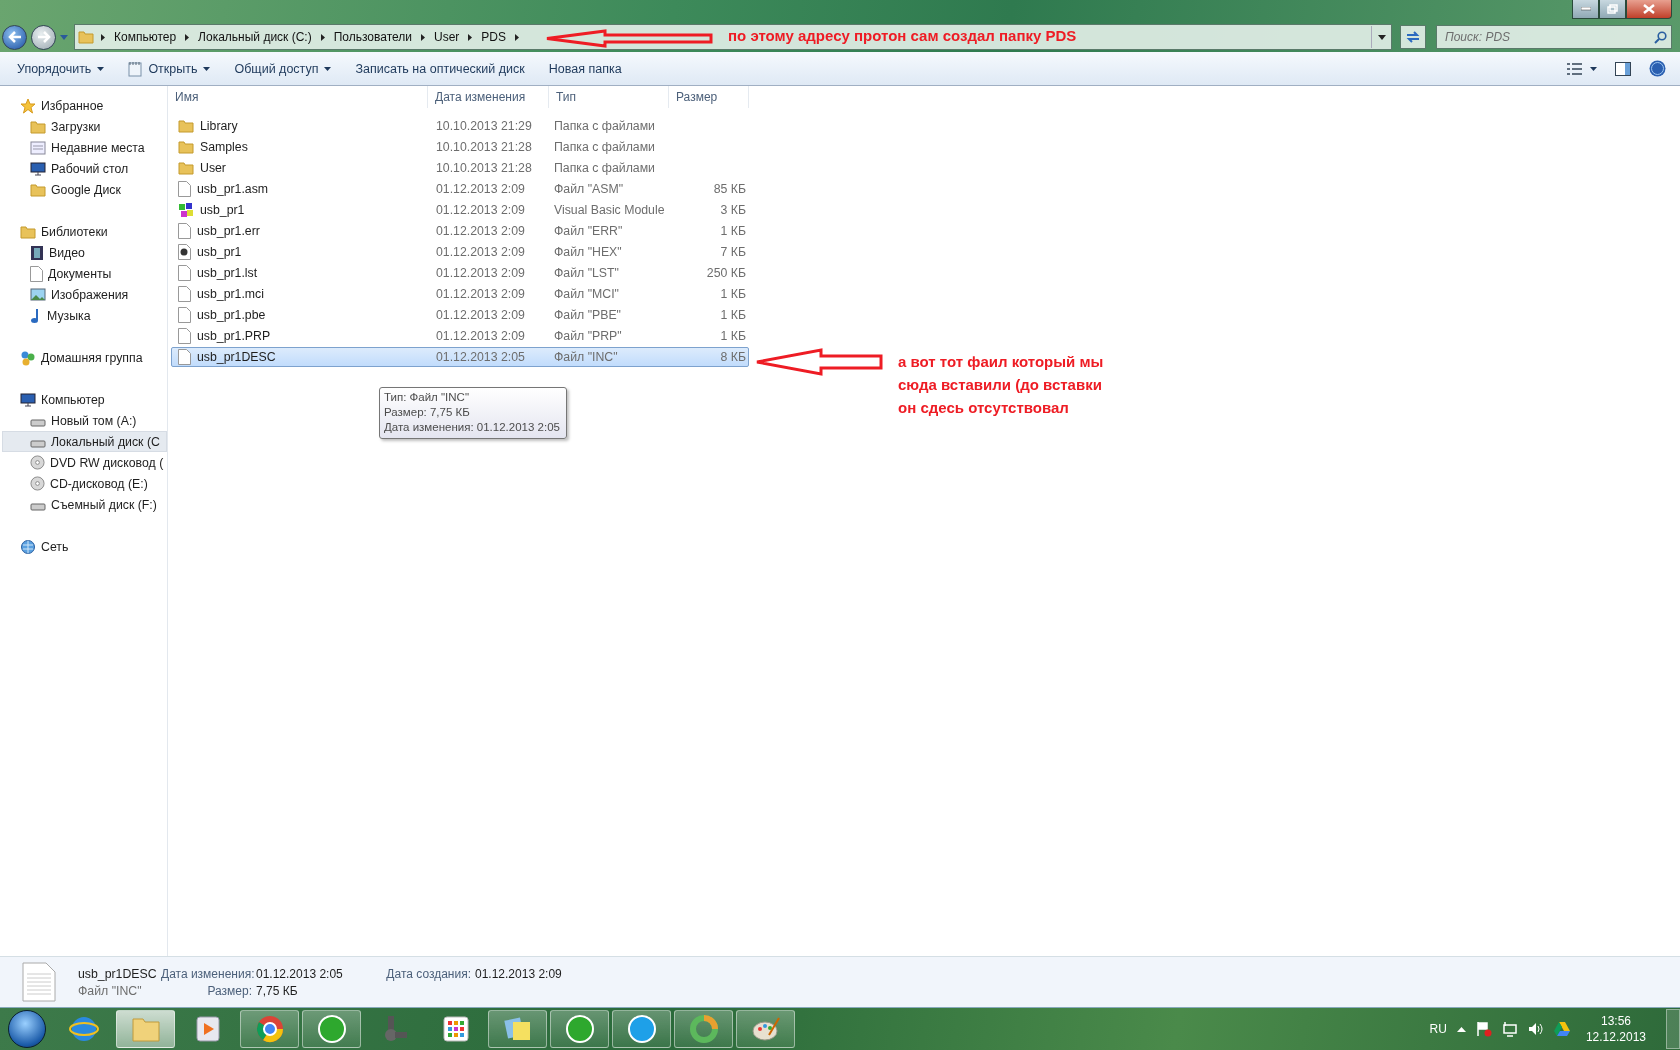  I want to click on breadcrumb: Компьютер, so click(145, 37).